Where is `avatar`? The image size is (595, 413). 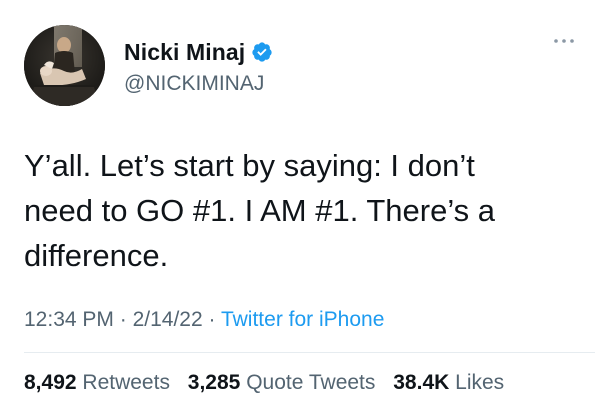 avatar is located at coordinates (64, 65).